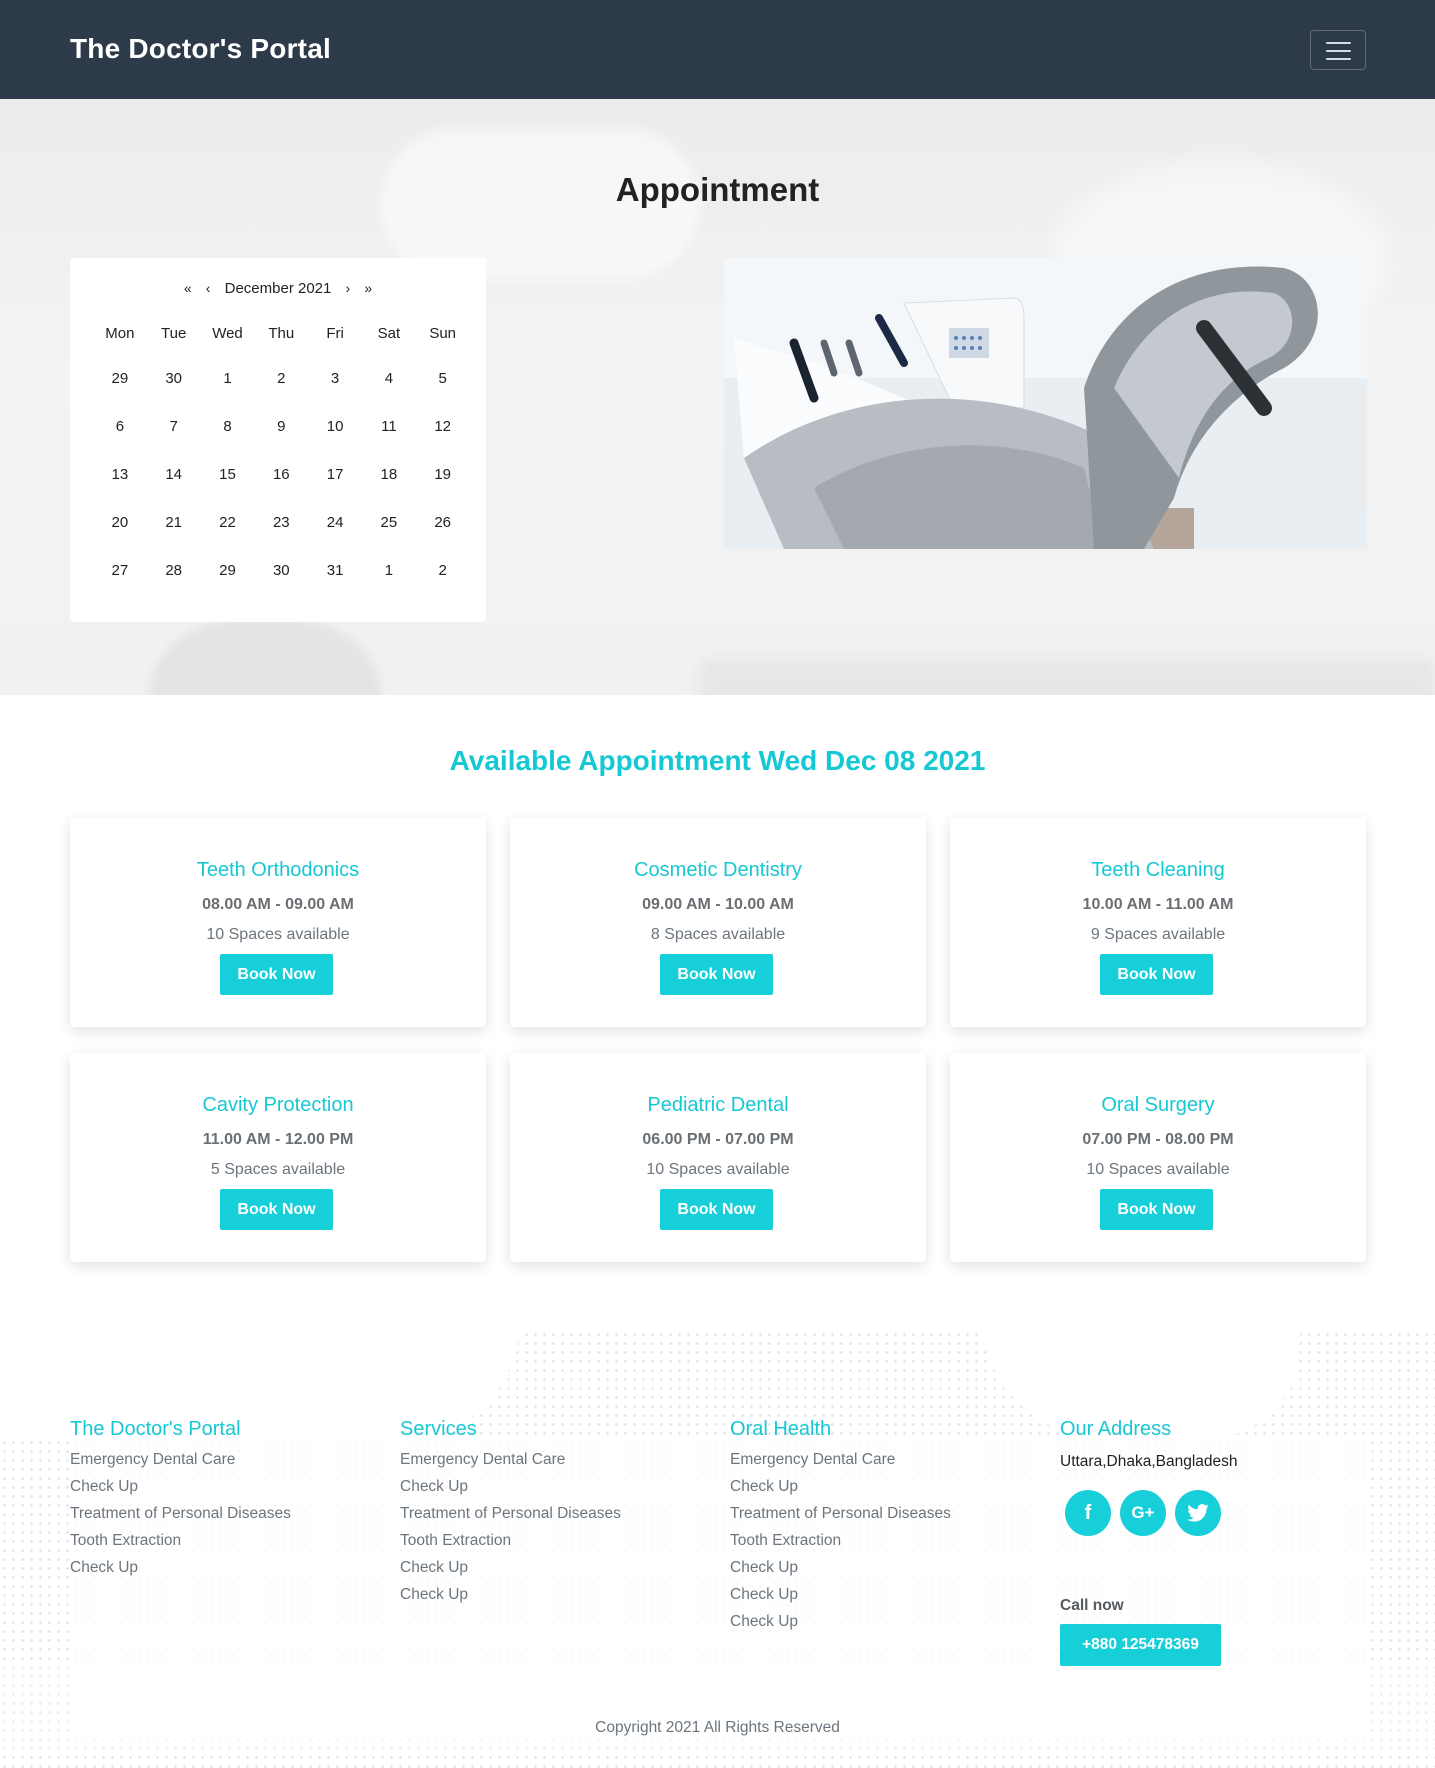  I want to click on first-page-icon: «, so click(188, 288).